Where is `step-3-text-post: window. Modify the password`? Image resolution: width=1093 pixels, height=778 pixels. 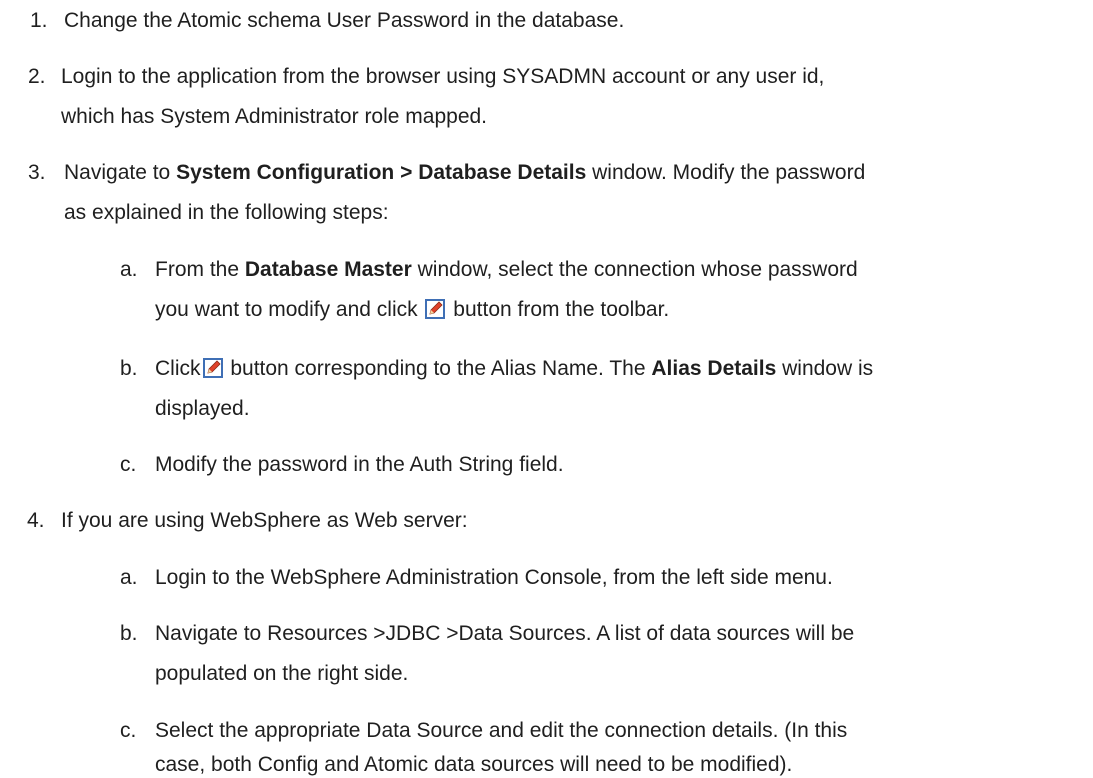
step-3-text-post: window. Modify the password is located at coordinates (726, 172).